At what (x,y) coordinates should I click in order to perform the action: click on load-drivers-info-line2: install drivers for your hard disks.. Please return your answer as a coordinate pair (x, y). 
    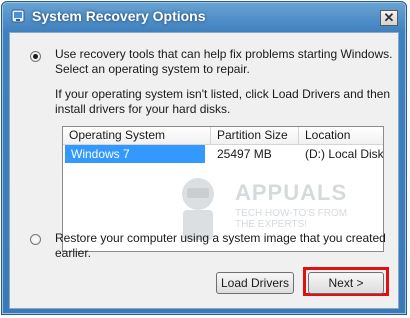
    Looking at the image, I should click on (143, 109).